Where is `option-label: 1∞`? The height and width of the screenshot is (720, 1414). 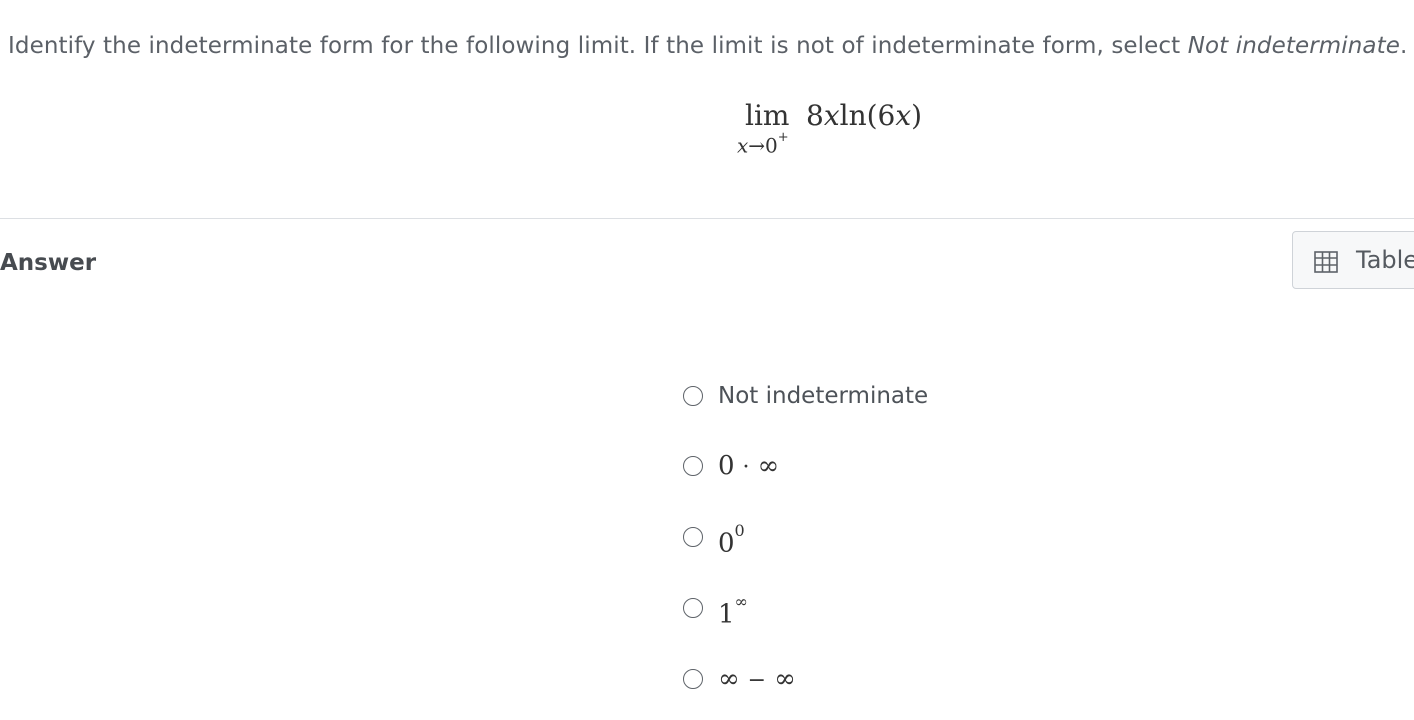 option-label: 1∞ is located at coordinates (733, 611).